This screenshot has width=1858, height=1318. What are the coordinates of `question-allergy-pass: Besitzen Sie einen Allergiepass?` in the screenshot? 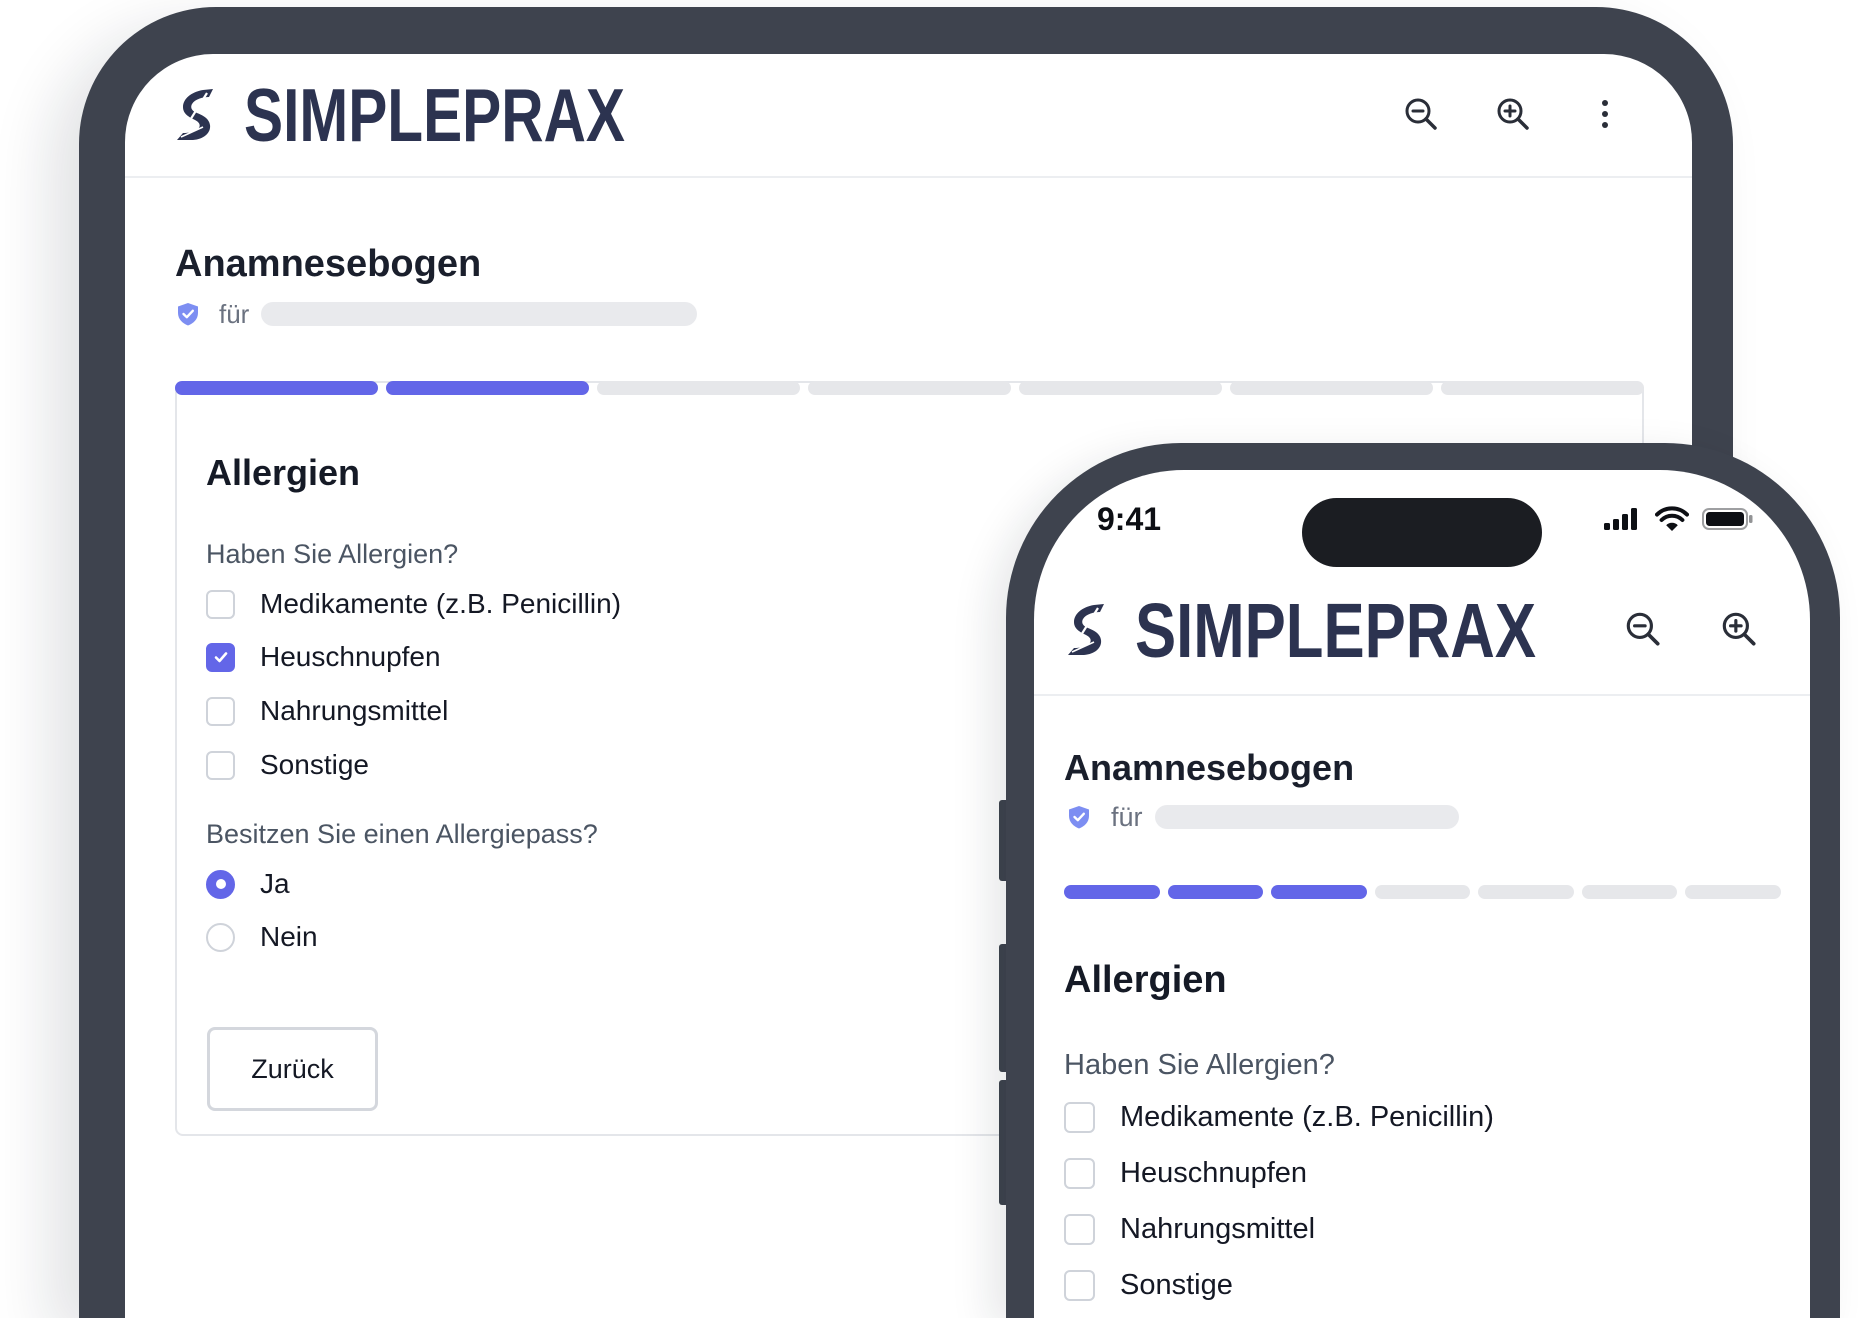 It's located at (402, 834).